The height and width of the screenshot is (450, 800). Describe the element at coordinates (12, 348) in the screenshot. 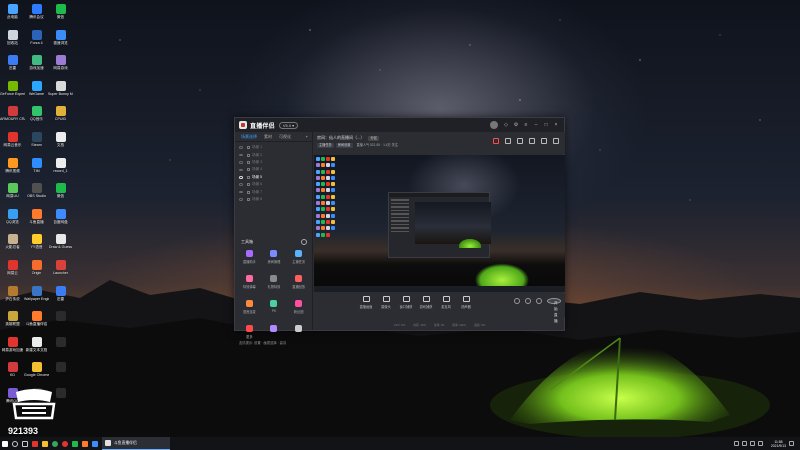

I see `desktop-icon: 网易游戏加速` at that location.